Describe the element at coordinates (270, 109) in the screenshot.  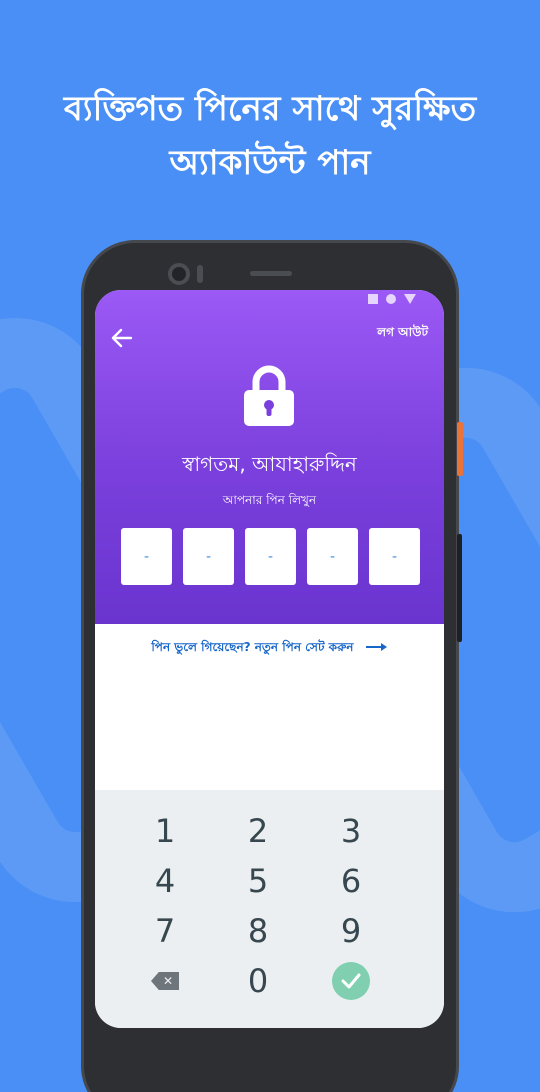
I see `headline-line-1: ব্যক্তিগত পিনের সাথে সুরক্ষিত` at that location.